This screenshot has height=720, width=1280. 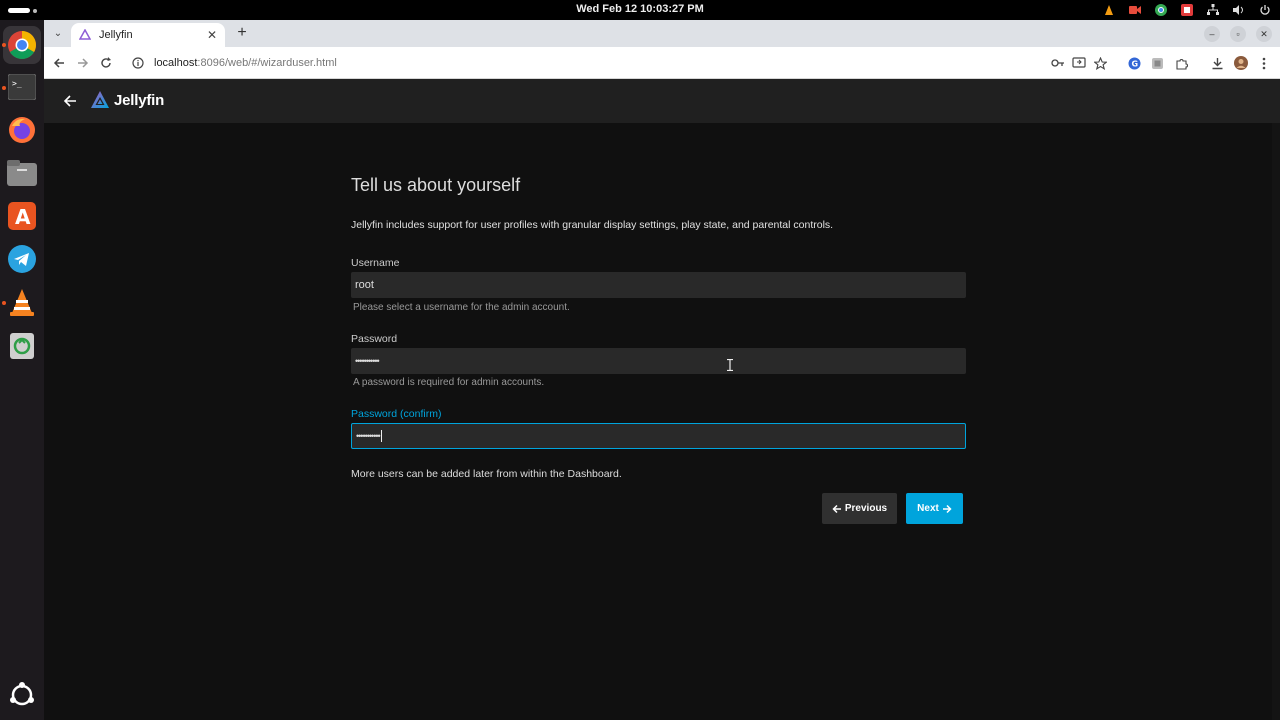 What do you see at coordinates (212, 35) in the screenshot?
I see `tab-close-icon: ✕` at bounding box center [212, 35].